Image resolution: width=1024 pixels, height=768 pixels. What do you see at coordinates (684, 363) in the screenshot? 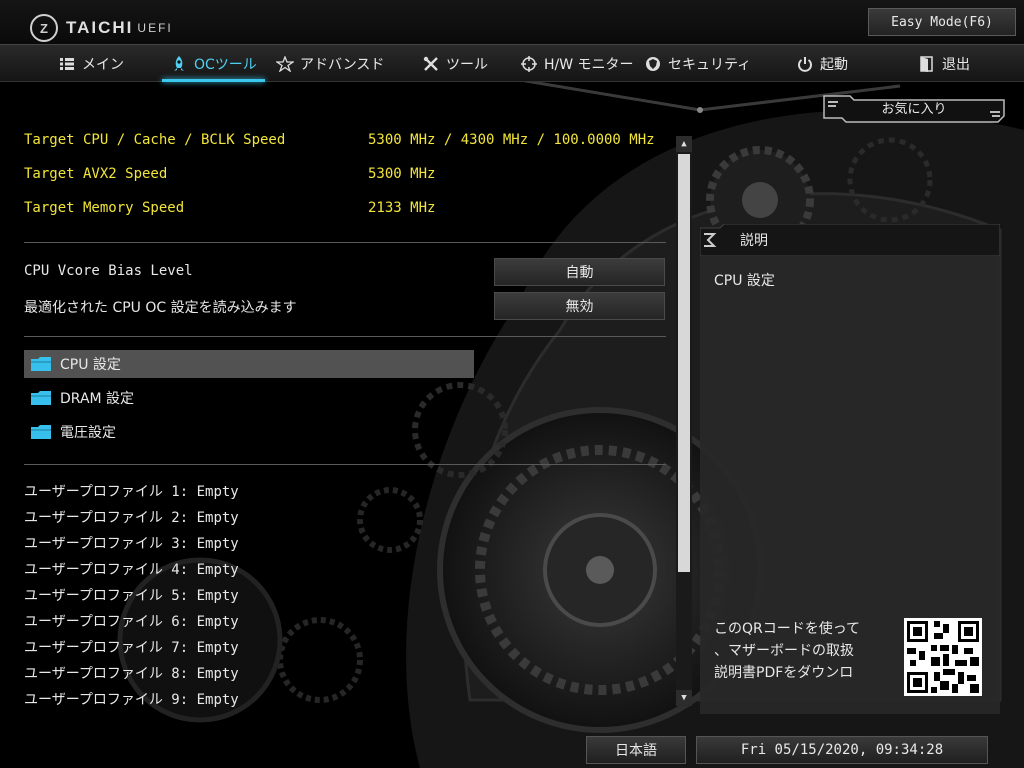
I see `scrollbar-thumb` at bounding box center [684, 363].